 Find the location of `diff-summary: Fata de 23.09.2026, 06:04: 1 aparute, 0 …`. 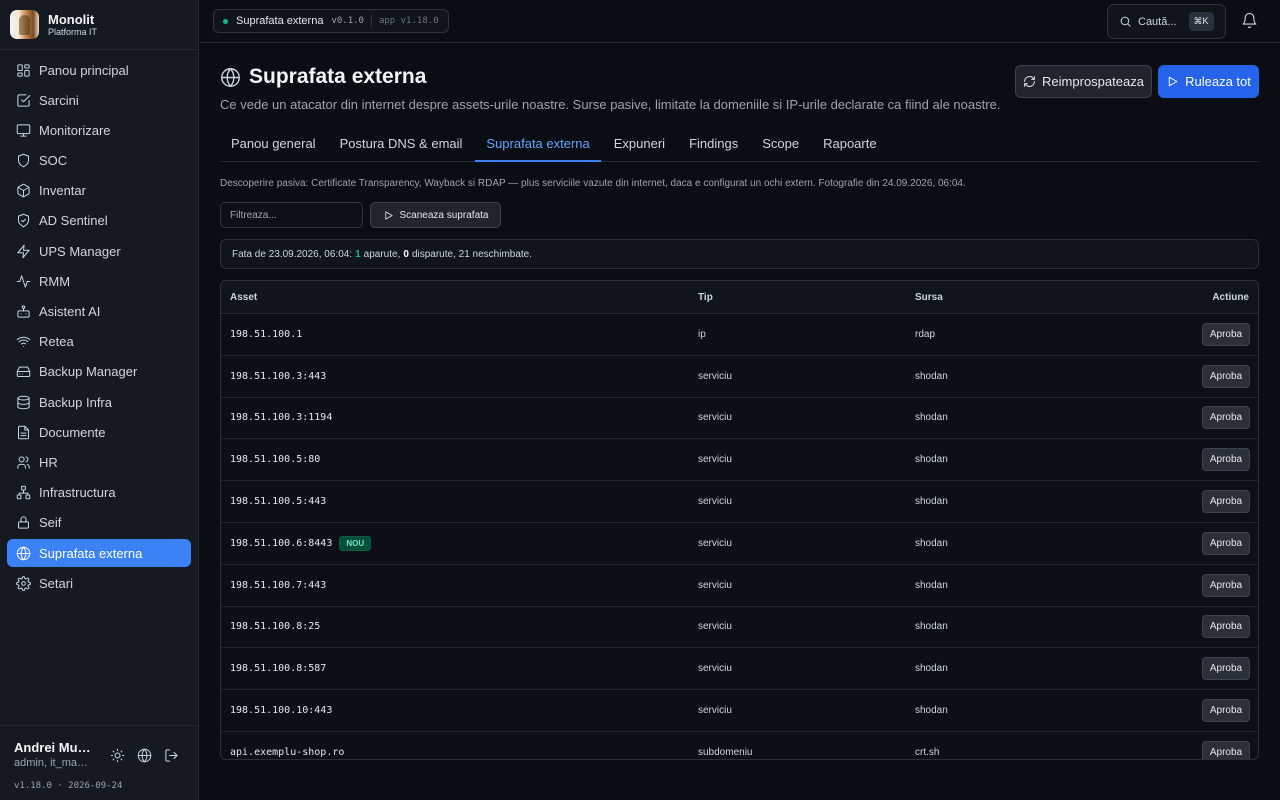

diff-summary: Fata de 23.09.2026, 06:04: 1 aparute, 0 … is located at coordinates (739, 254).